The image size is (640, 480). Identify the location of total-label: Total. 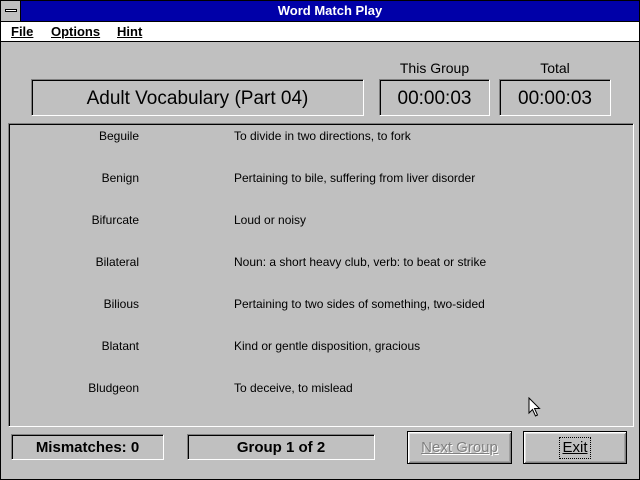
(555, 68).